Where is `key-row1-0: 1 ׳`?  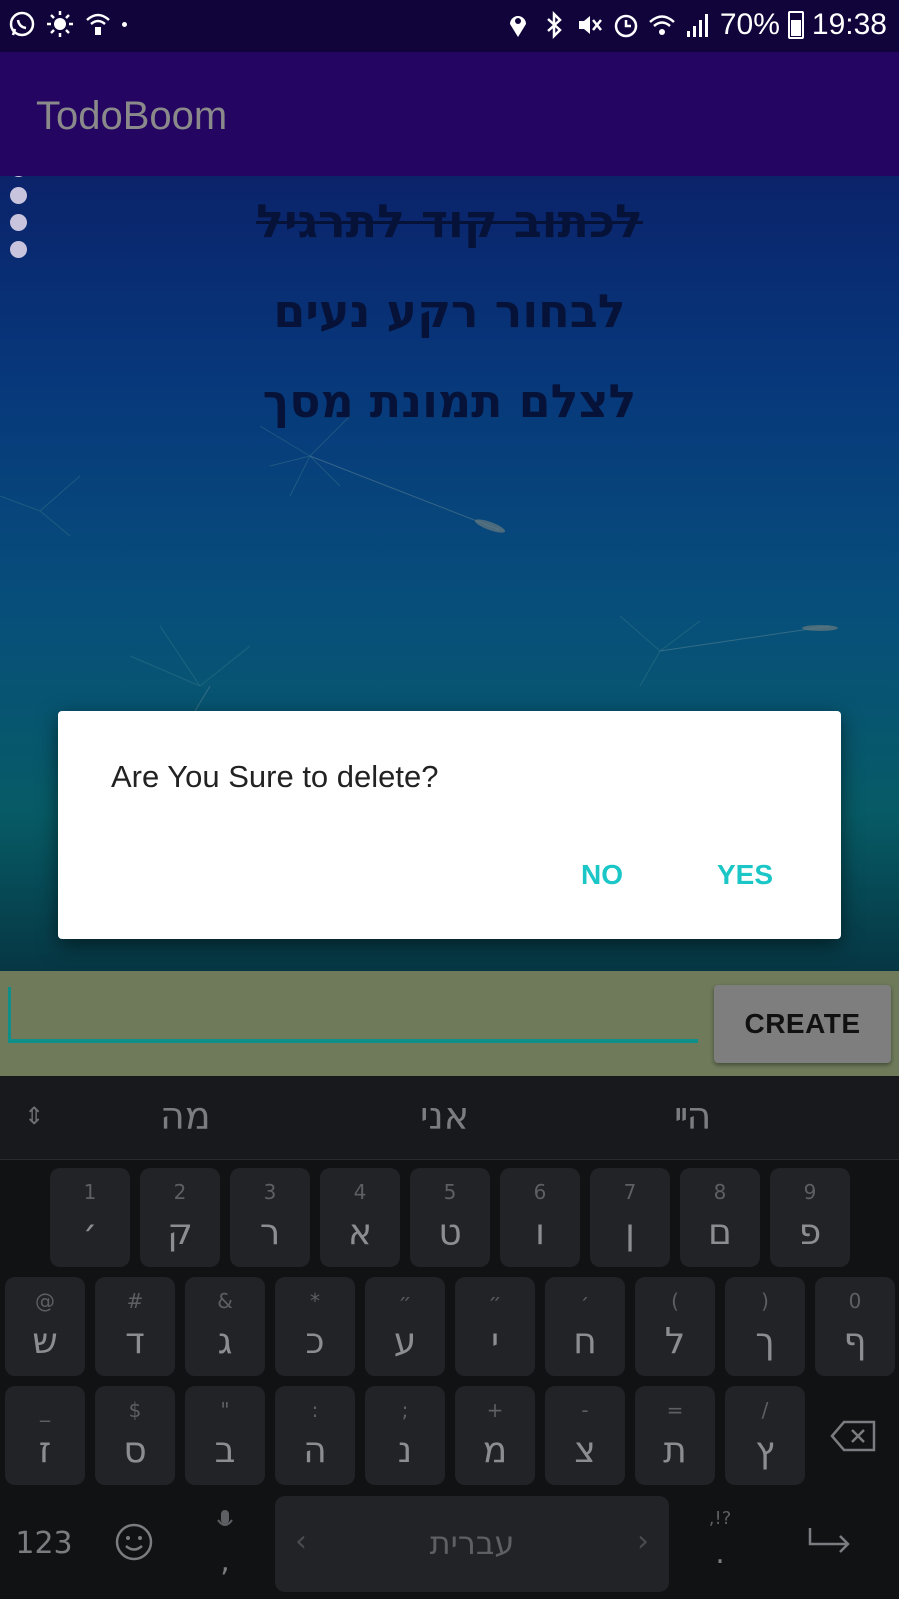 key-row1-0: 1 ׳ is located at coordinates (90, 1217).